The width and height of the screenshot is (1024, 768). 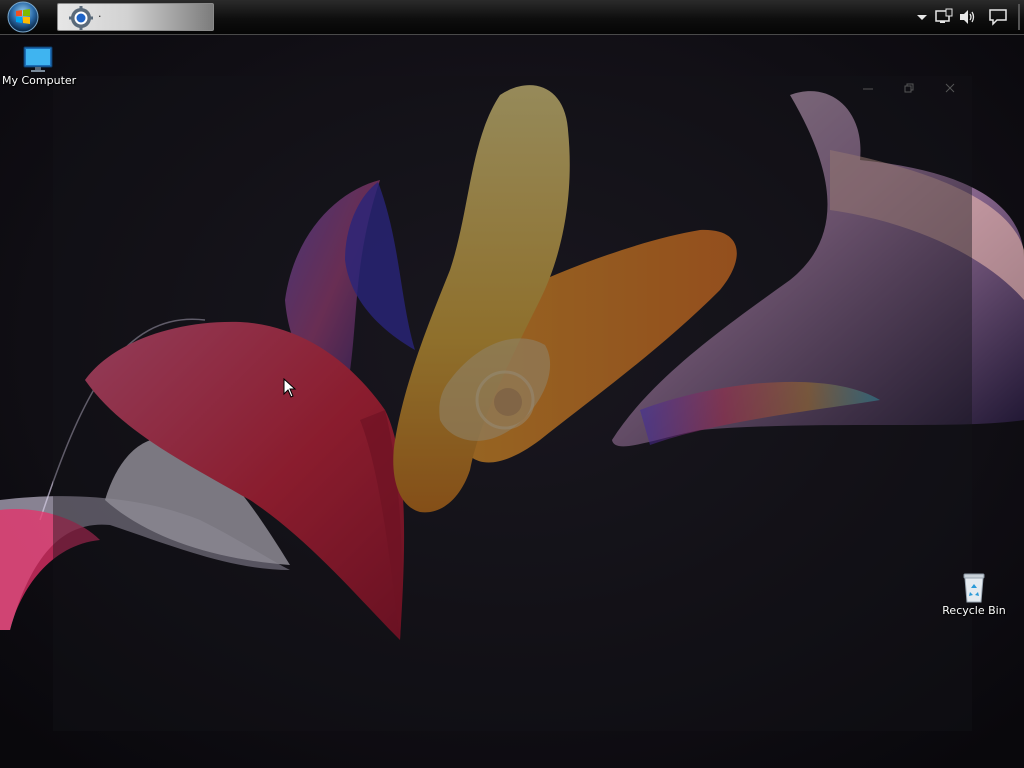 I want to click on network-icon, so click(x=944, y=17).